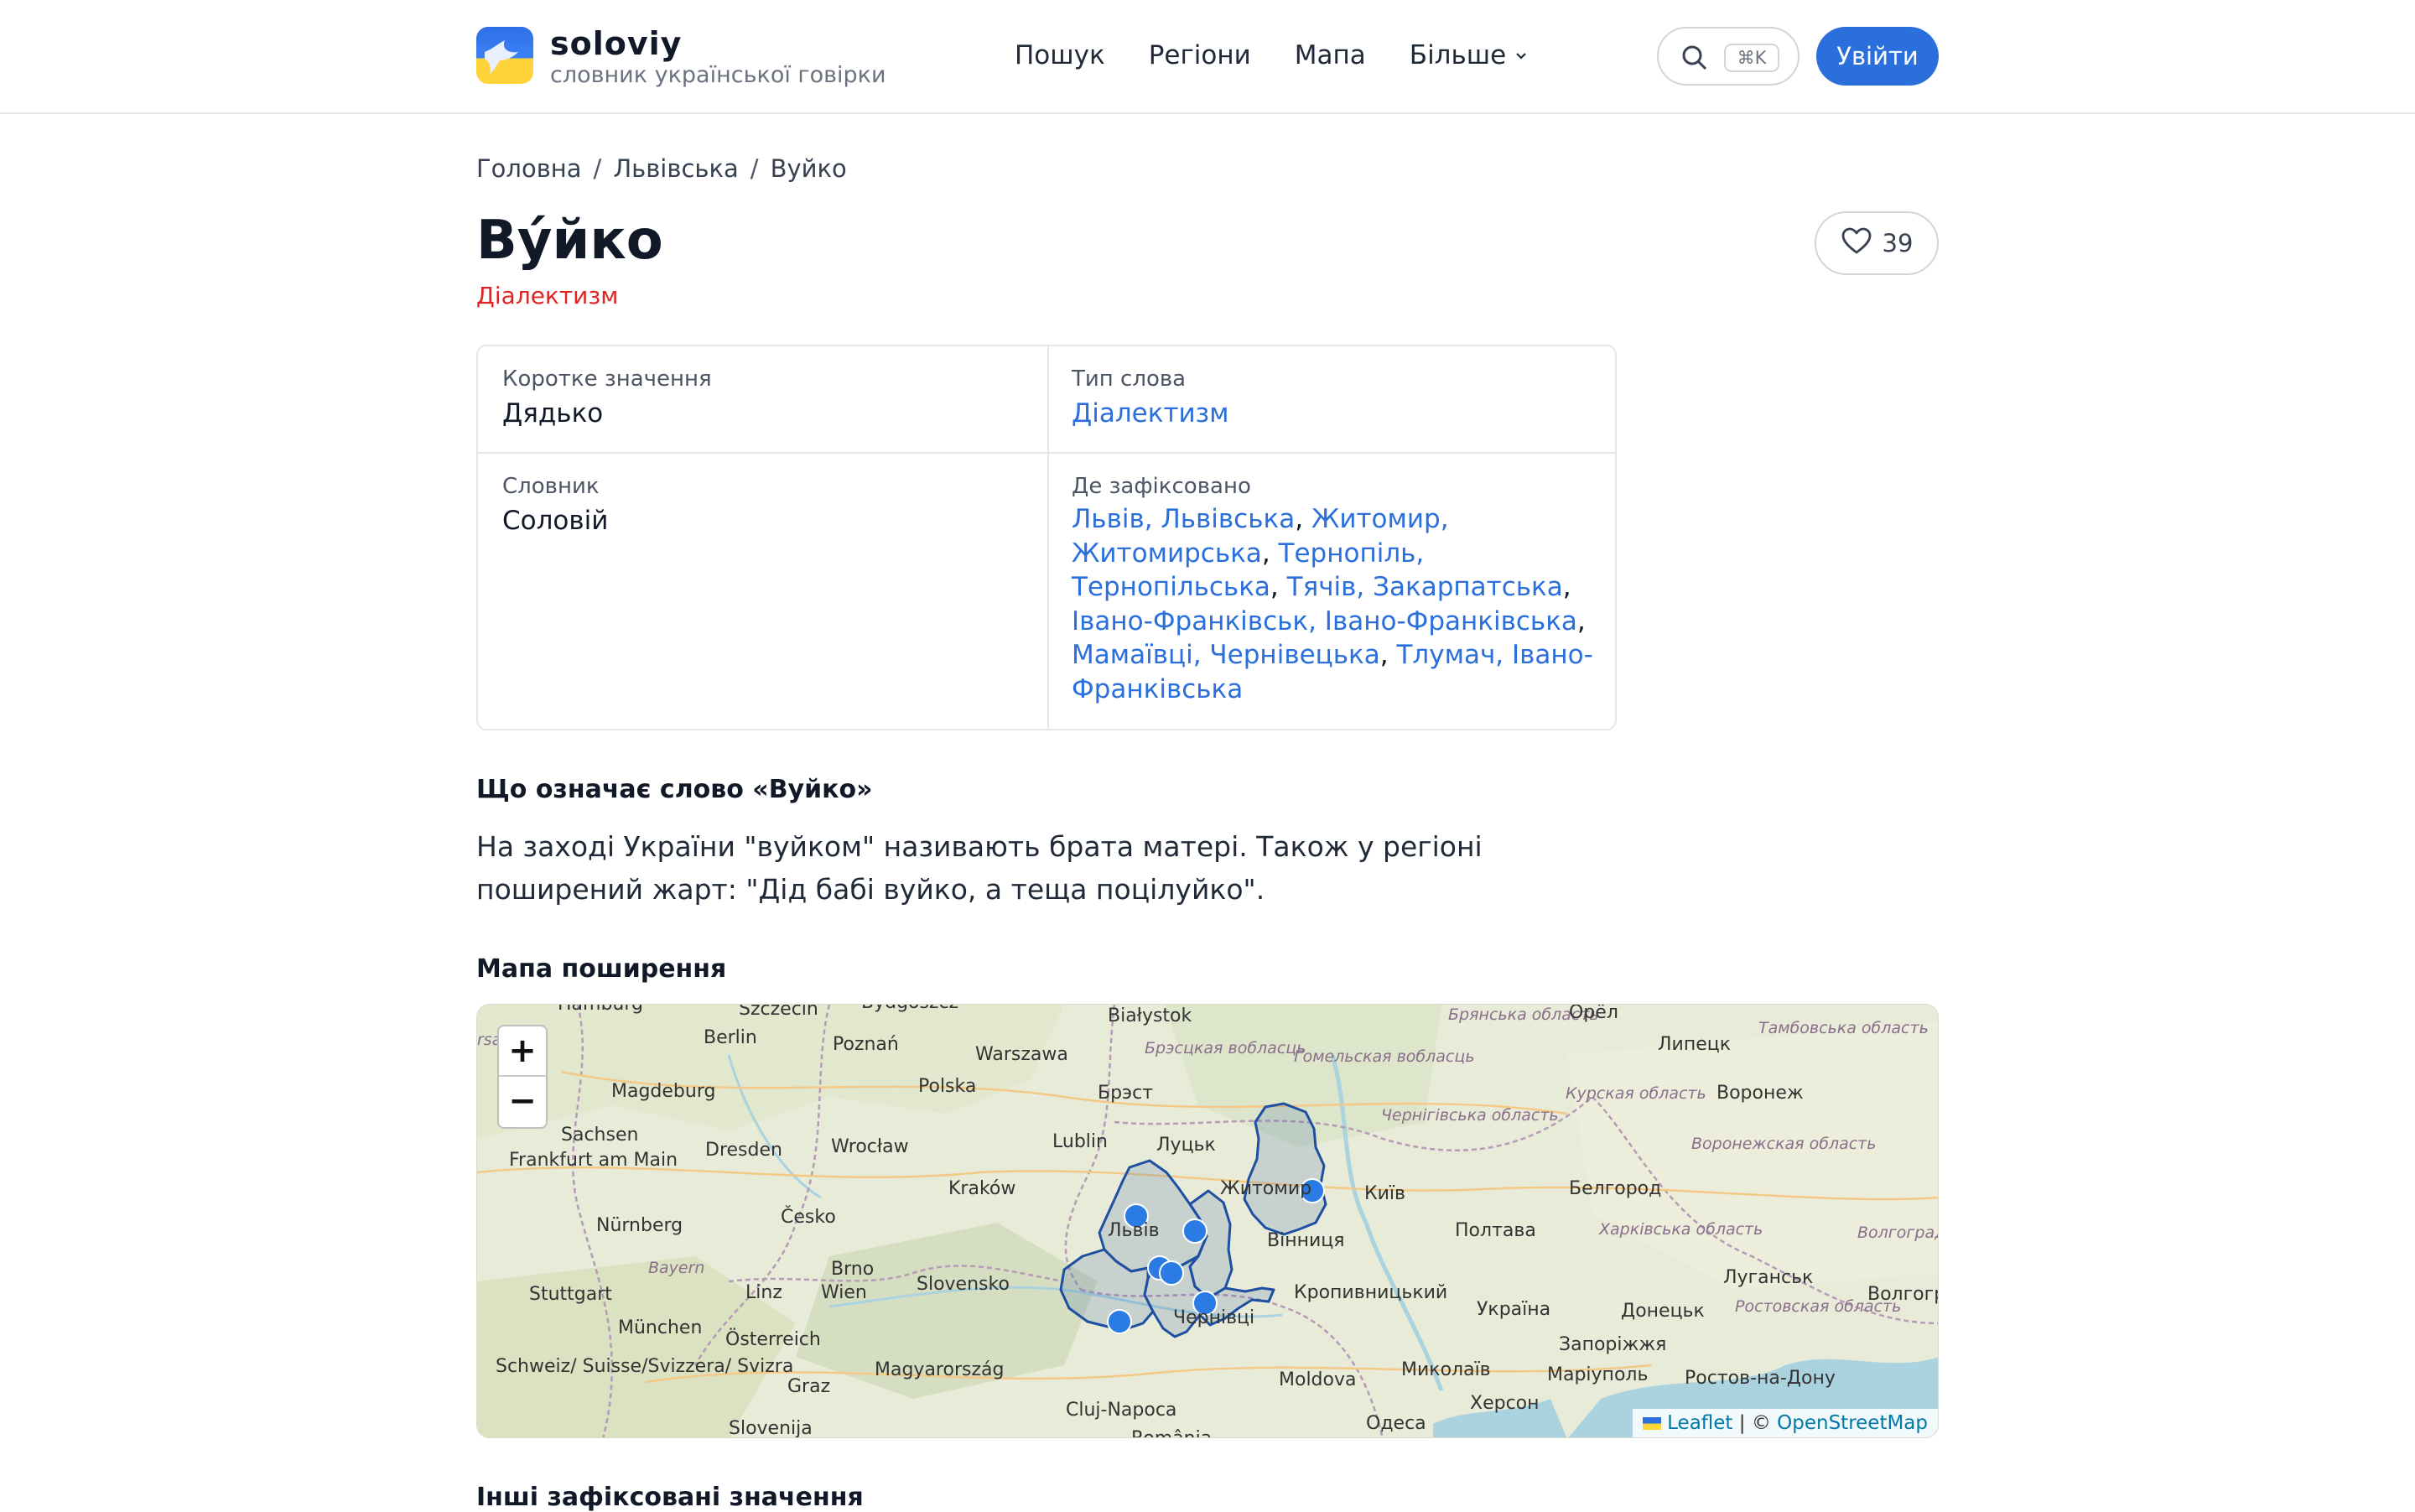  What do you see at coordinates (607, 379) in the screenshot?
I see `short-meaning-label: Коротке значення` at bounding box center [607, 379].